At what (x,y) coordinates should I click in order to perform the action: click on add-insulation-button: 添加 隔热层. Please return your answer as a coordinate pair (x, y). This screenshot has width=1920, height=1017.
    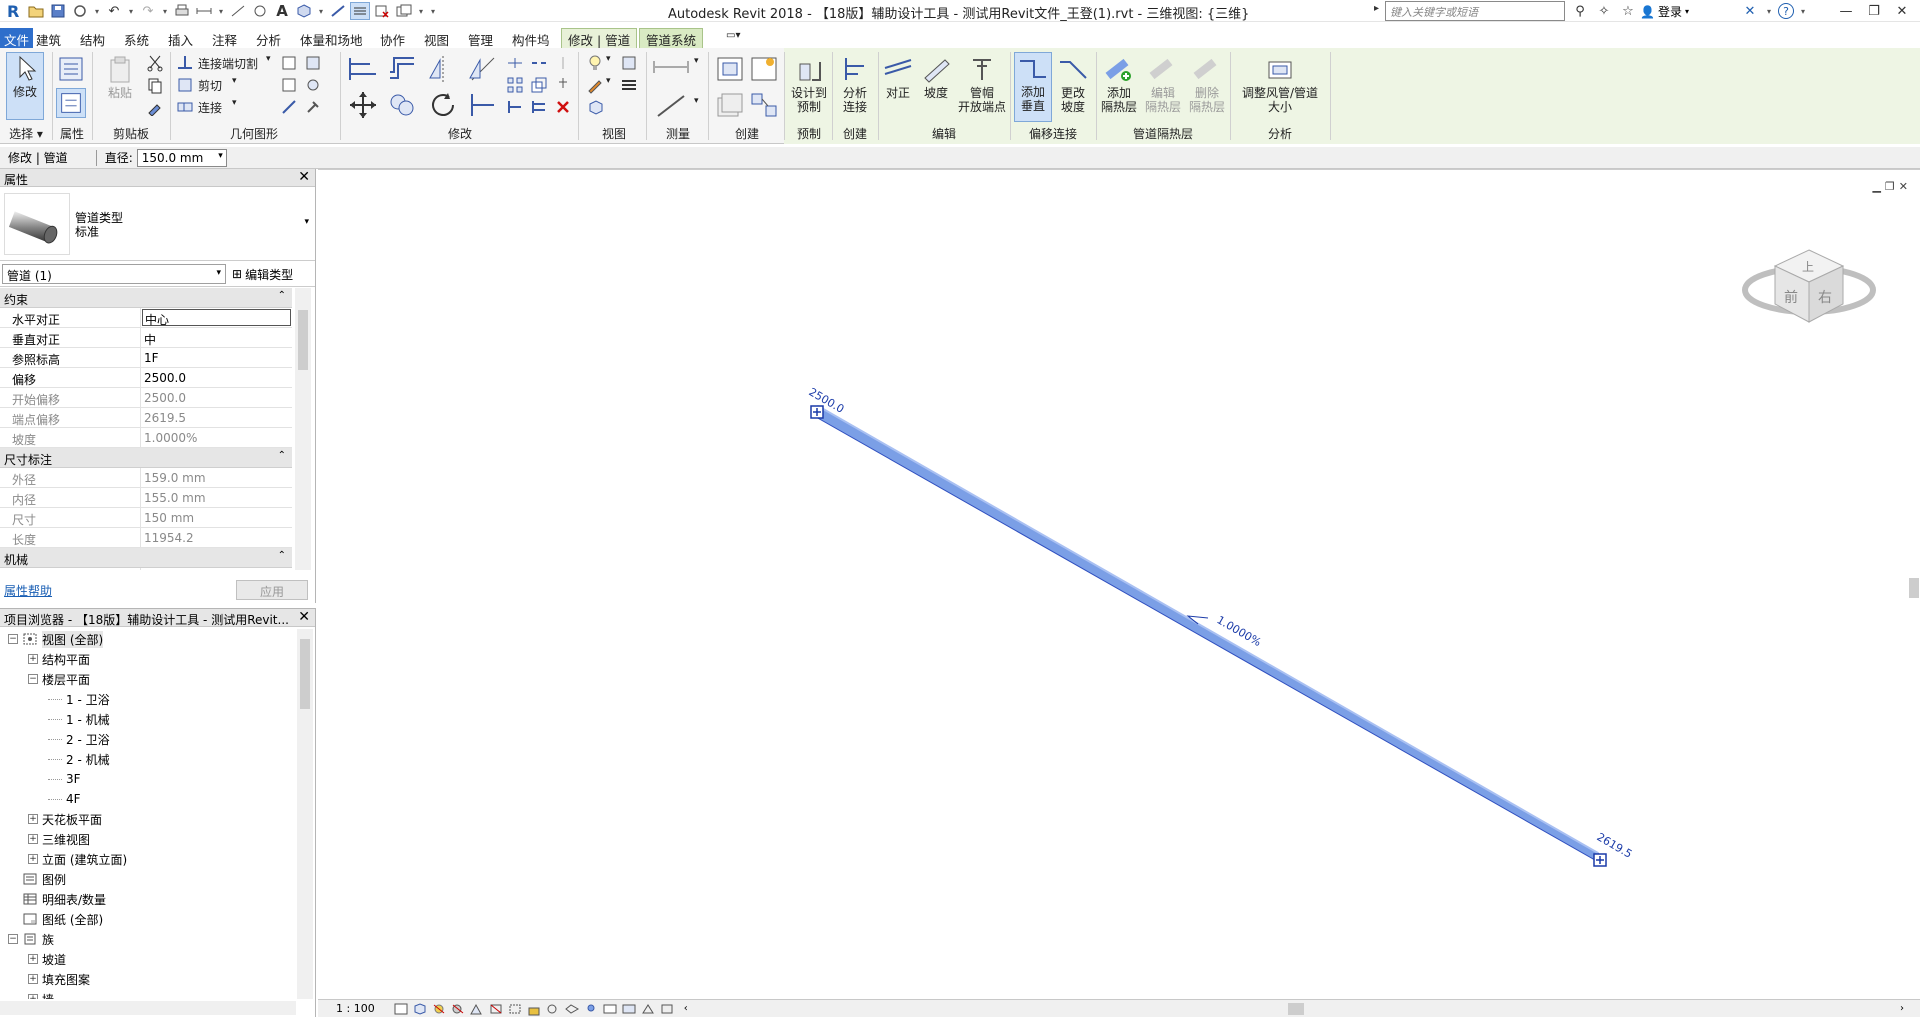
    Looking at the image, I should click on (1119, 84).